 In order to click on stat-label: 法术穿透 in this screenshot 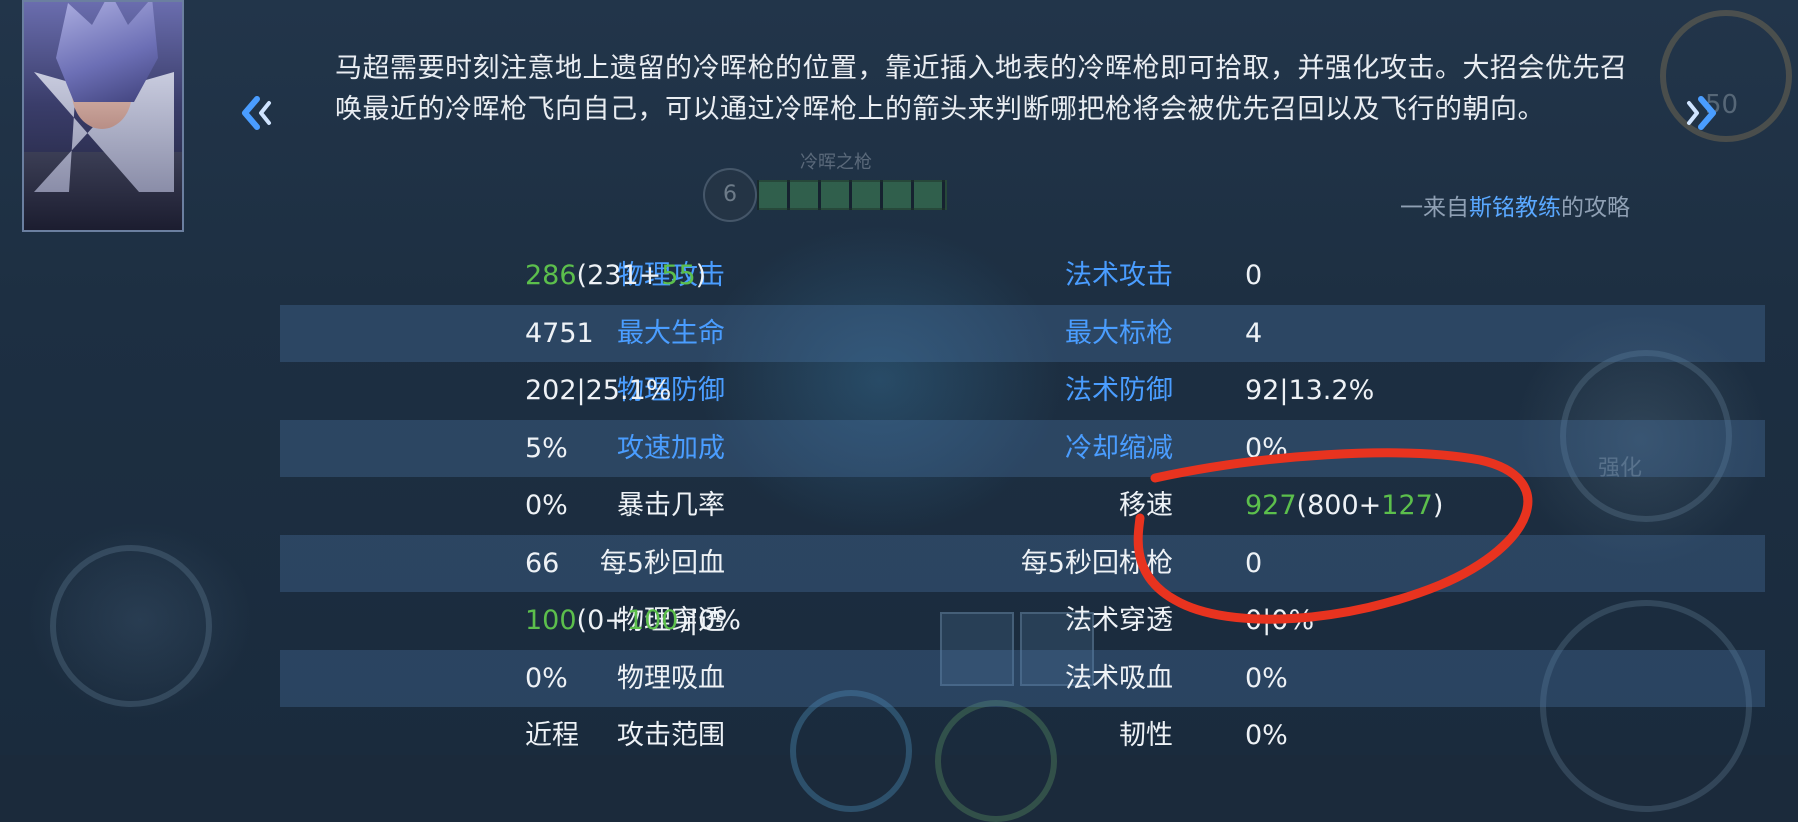, I will do `click(1119, 620)`.